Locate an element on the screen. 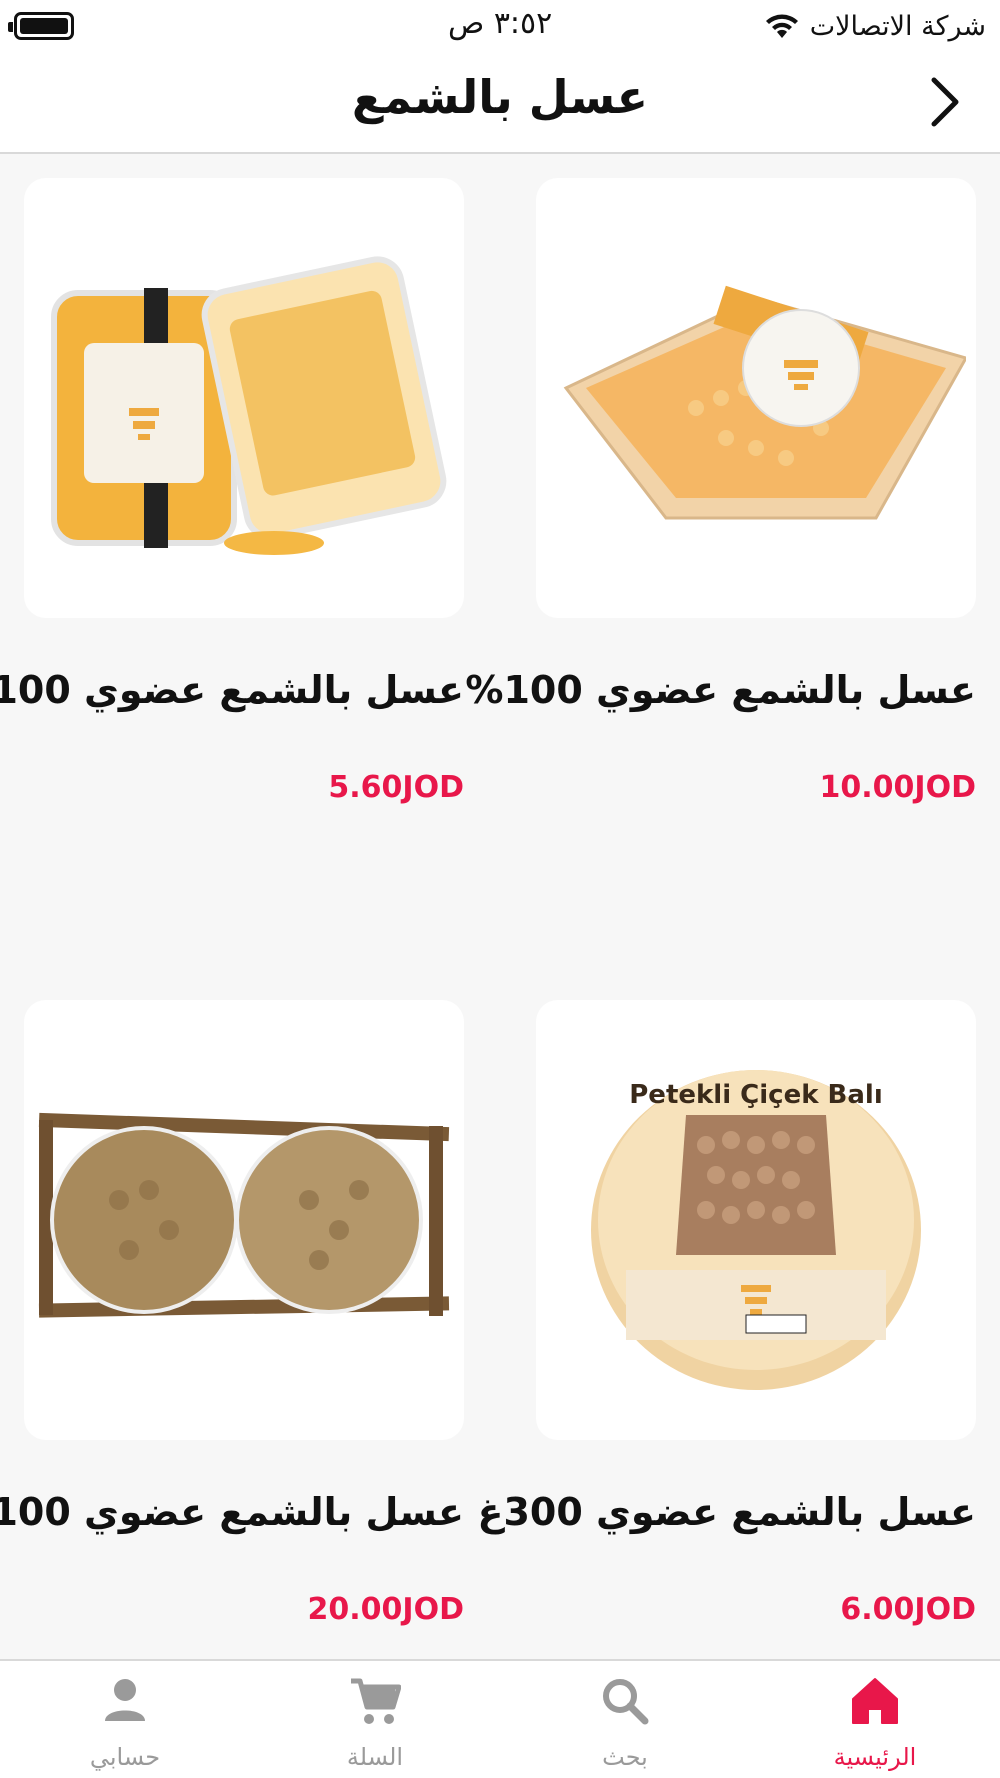 Image resolution: width=1000 pixels, height=1778 pixels. tab-search: بحث is located at coordinates (625, 1719).